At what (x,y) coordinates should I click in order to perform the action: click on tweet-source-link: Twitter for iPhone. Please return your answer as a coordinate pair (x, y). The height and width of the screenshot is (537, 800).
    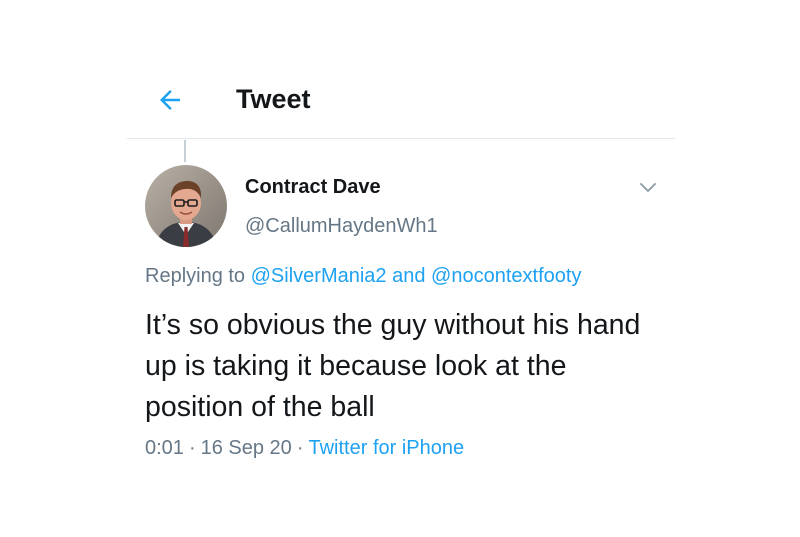
    Looking at the image, I should click on (386, 448).